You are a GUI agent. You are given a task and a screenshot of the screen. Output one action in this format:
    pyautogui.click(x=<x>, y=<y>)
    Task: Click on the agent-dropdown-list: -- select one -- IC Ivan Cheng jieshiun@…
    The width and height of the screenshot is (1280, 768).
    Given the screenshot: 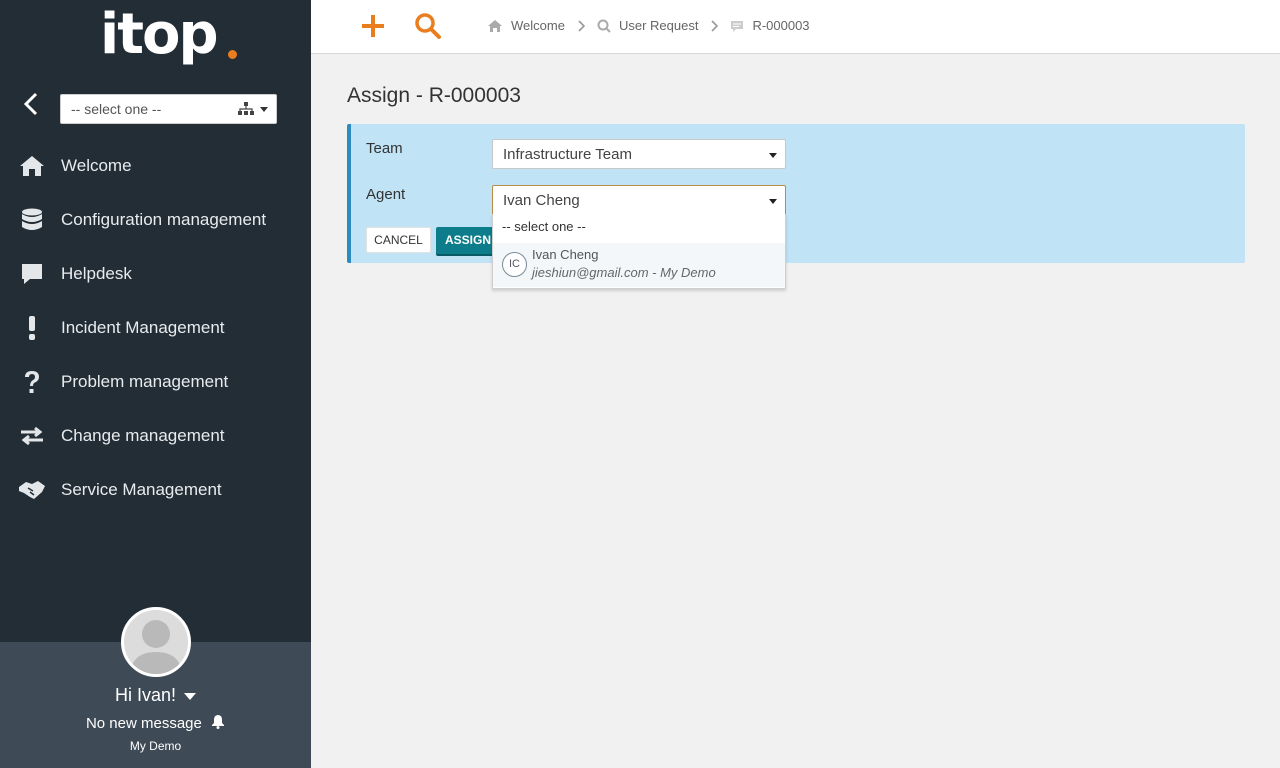 What is the action you would take?
    pyautogui.click(x=639, y=251)
    